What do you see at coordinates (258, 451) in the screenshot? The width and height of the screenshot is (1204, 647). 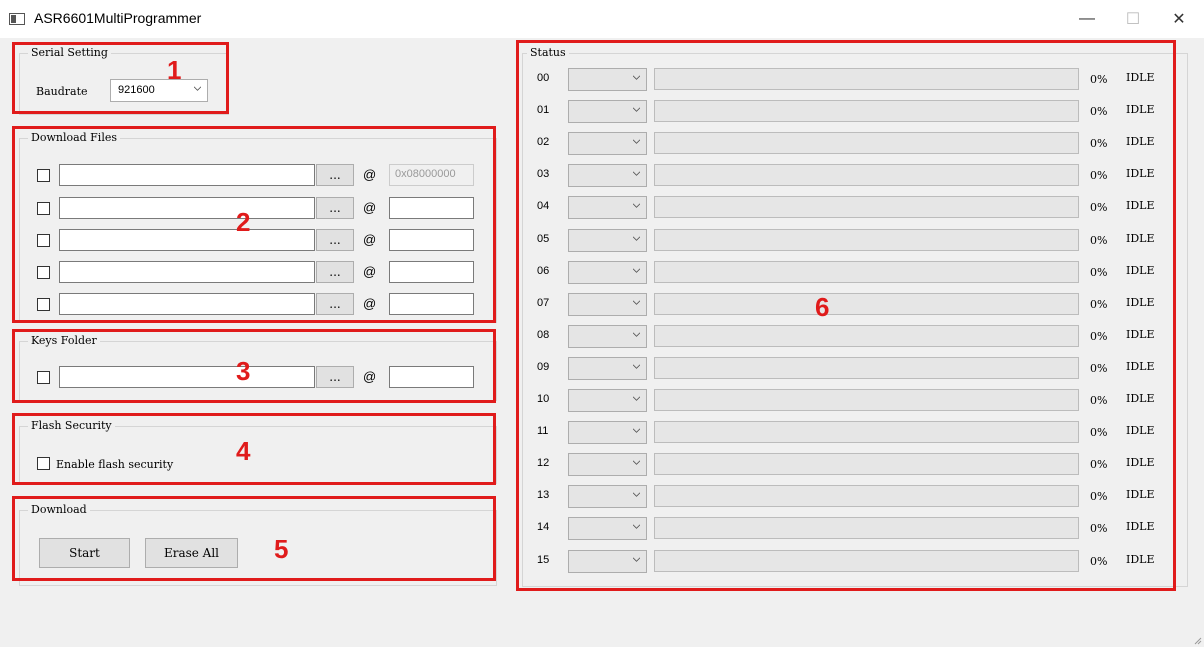 I see `flash-security-group: Flash Security` at bounding box center [258, 451].